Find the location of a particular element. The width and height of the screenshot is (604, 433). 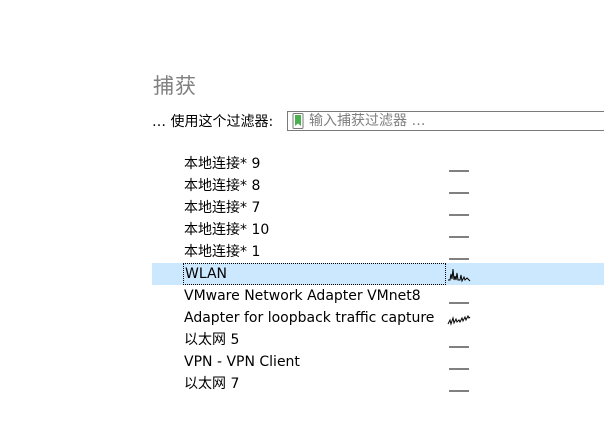

interface-name: 以太网 7 is located at coordinates (212, 384).